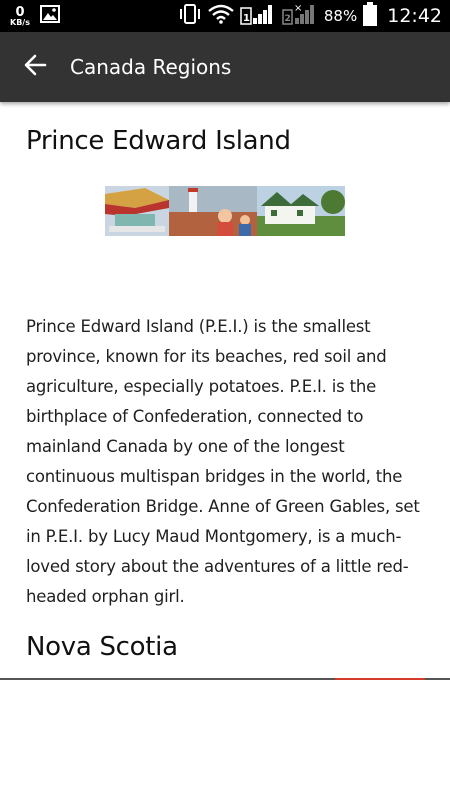  I want to click on divider-strip, so click(225, 679).